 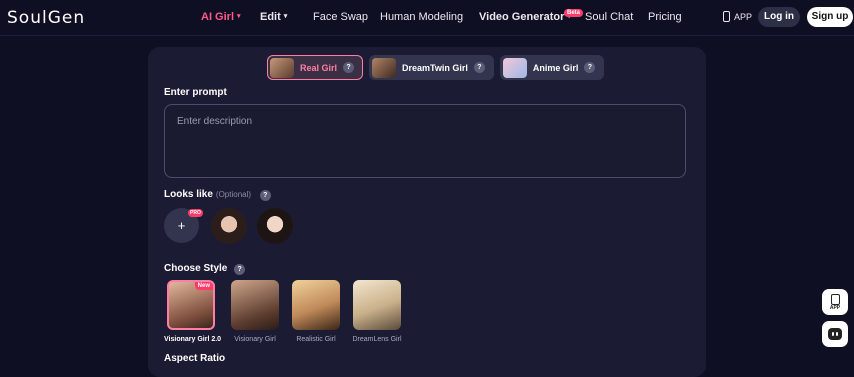 I want to click on pro-badge: PRO, so click(x=195, y=213).